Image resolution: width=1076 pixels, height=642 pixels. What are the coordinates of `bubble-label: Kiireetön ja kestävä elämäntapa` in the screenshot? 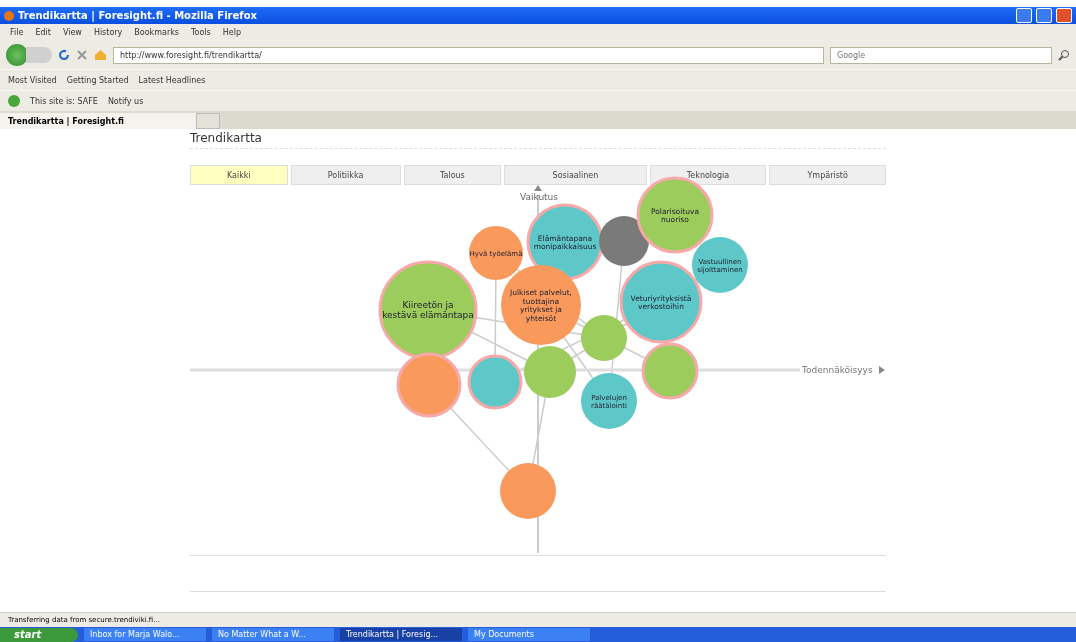 It's located at (428, 310).